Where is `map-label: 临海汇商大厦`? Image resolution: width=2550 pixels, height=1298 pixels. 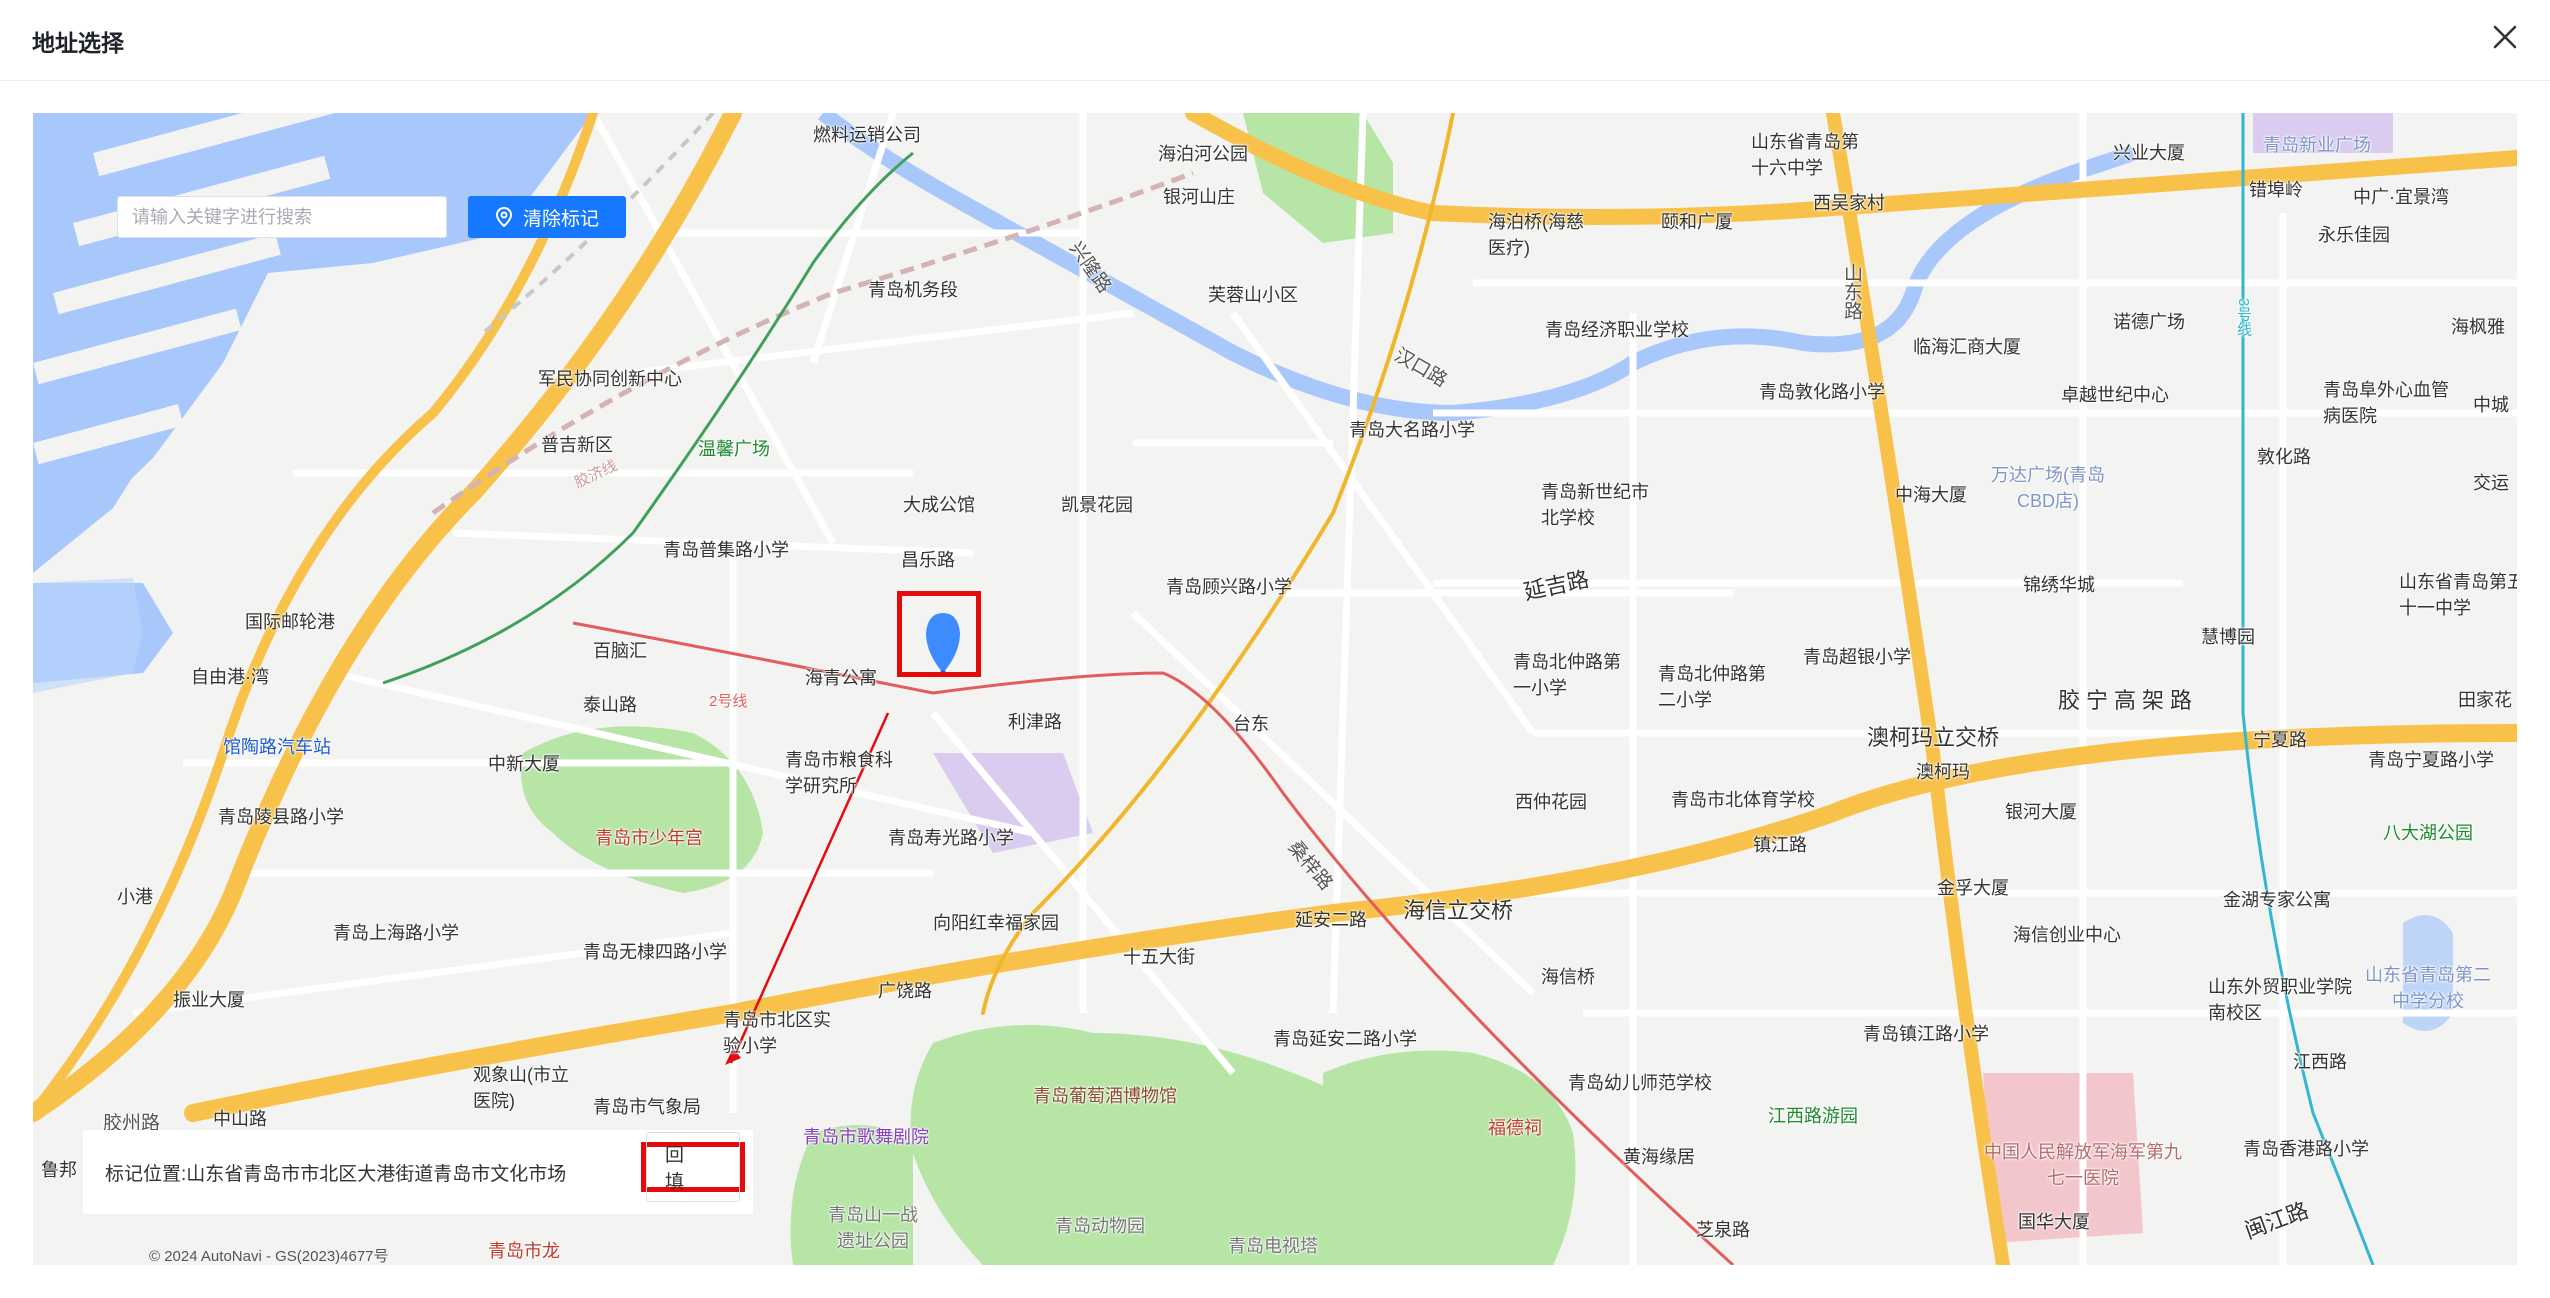 map-label: 临海汇商大厦 is located at coordinates (1967, 347).